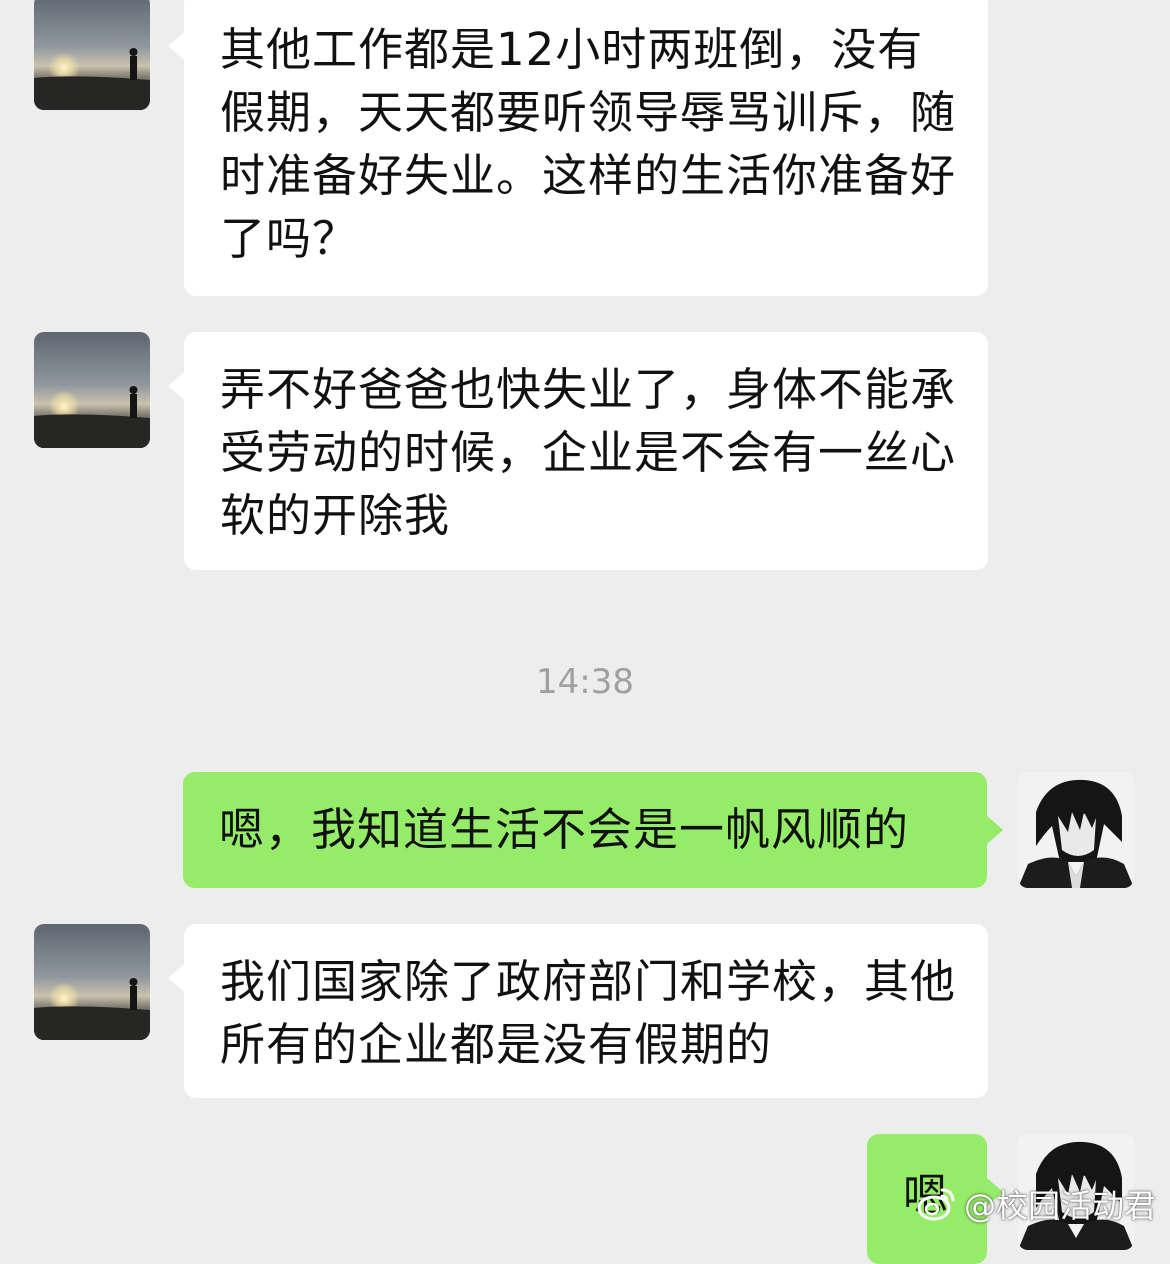 This screenshot has width=1170, height=1264. I want to click on message-text: 弄不好爸爸也快失业了，身体不能承受劳动的时候，企业是不会有一丝心软的开除我, so click(588, 452).